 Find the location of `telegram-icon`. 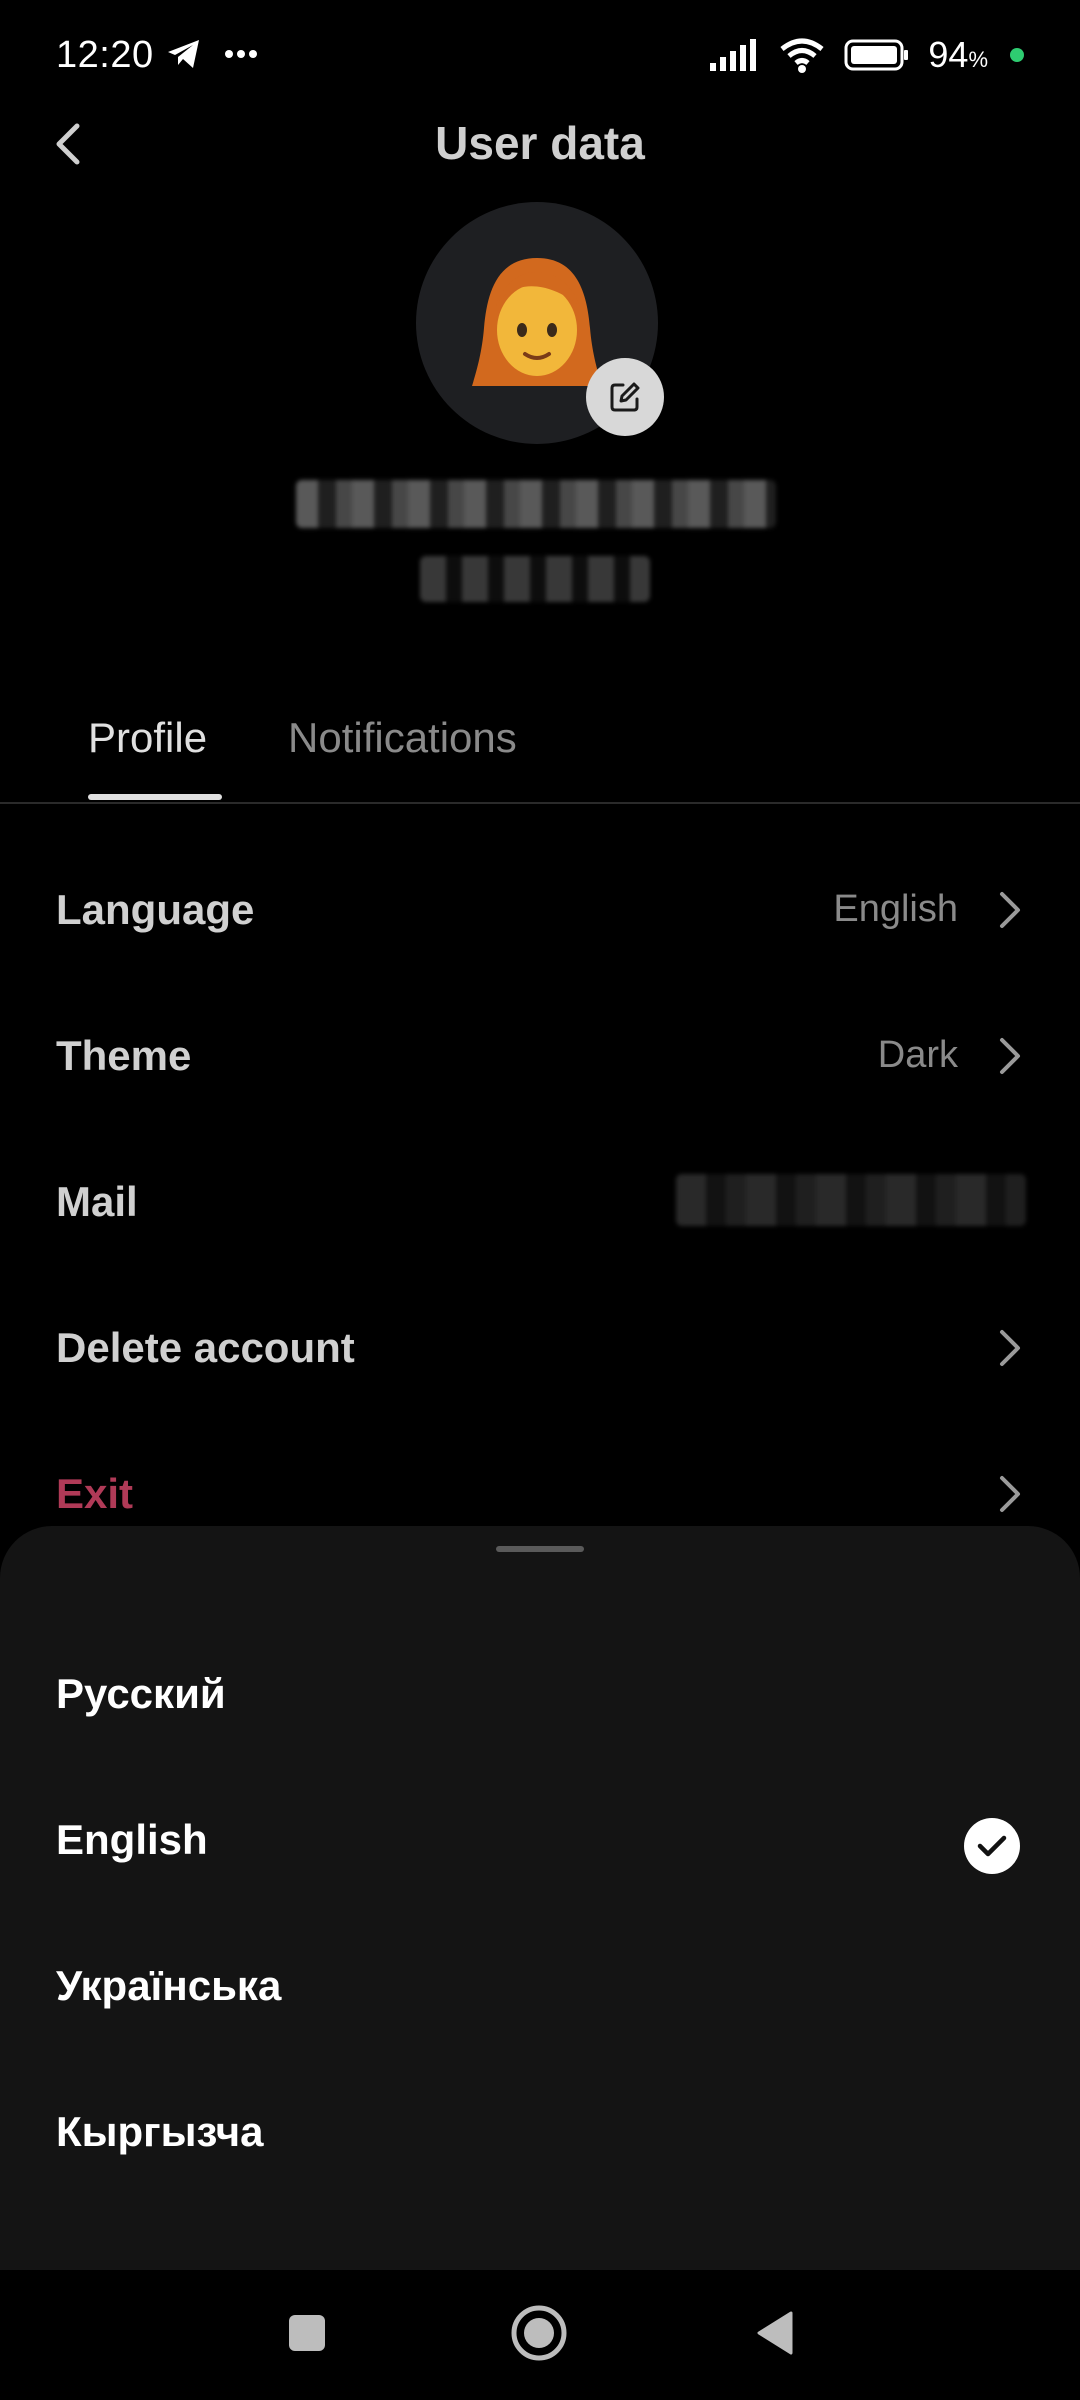

telegram-icon is located at coordinates (183, 54).